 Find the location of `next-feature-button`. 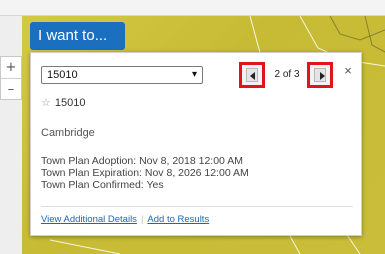

next-feature-button is located at coordinates (320, 75).